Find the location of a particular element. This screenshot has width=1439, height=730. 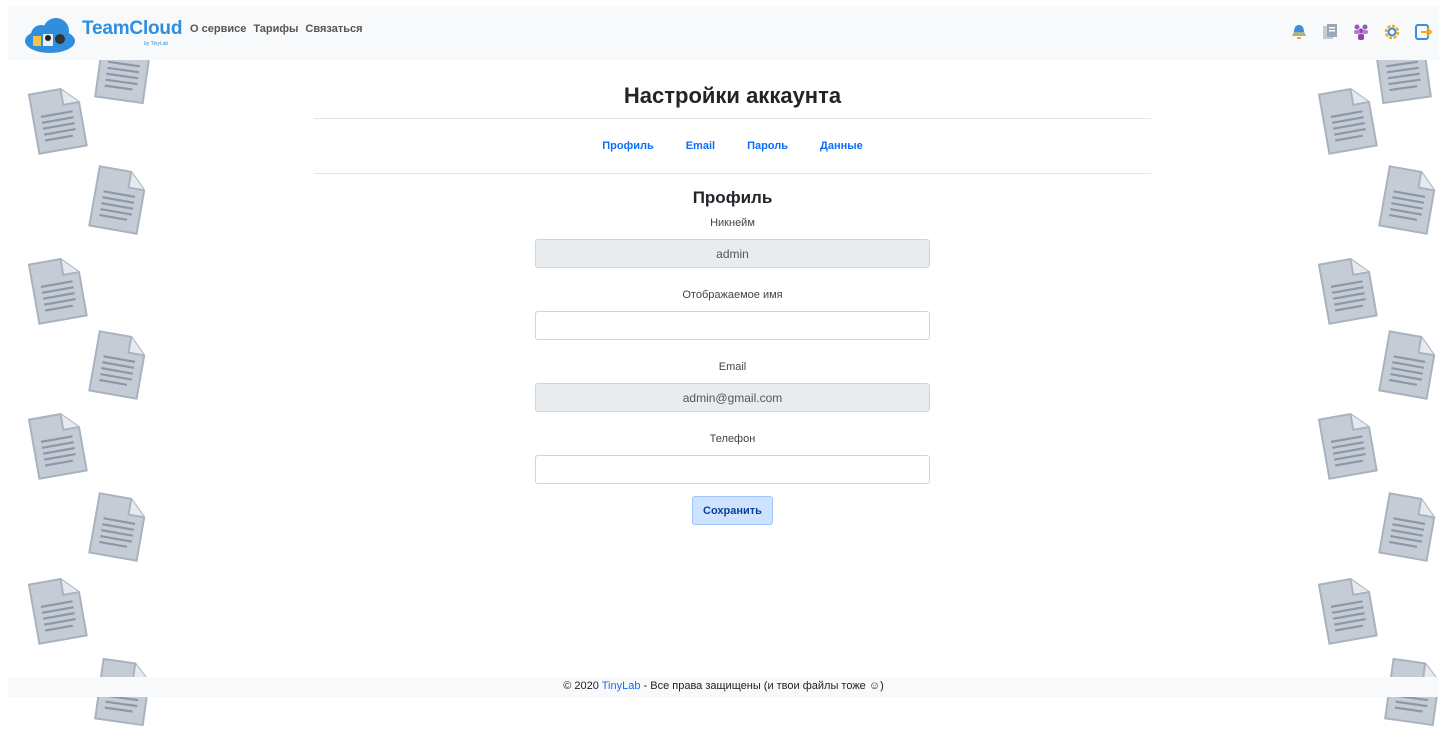

tab-data: Данные is located at coordinates (841, 146).